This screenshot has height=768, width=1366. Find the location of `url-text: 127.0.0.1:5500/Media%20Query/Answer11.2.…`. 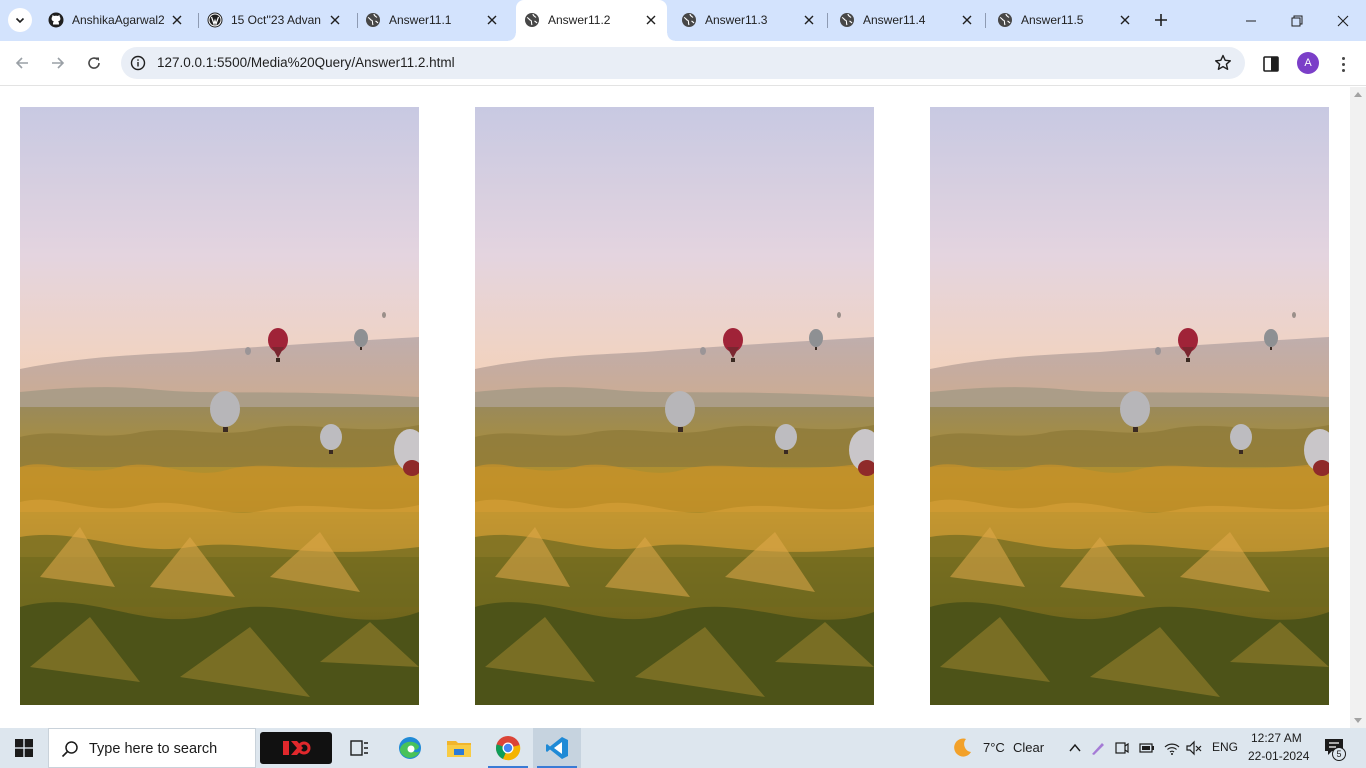

url-text: 127.0.0.1:5500/Media%20Query/Answer11.2.… is located at coordinates (306, 62).